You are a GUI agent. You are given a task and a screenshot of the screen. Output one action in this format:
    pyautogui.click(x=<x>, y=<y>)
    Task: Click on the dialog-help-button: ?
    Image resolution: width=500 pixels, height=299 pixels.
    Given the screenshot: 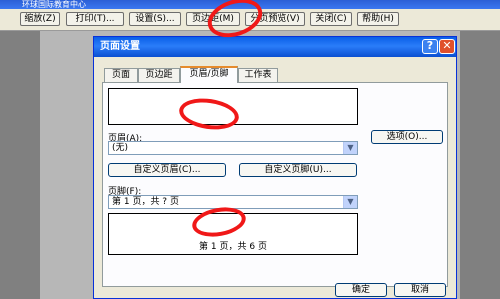 What is the action you would take?
    pyautogui.click(x=430, y=46)
    